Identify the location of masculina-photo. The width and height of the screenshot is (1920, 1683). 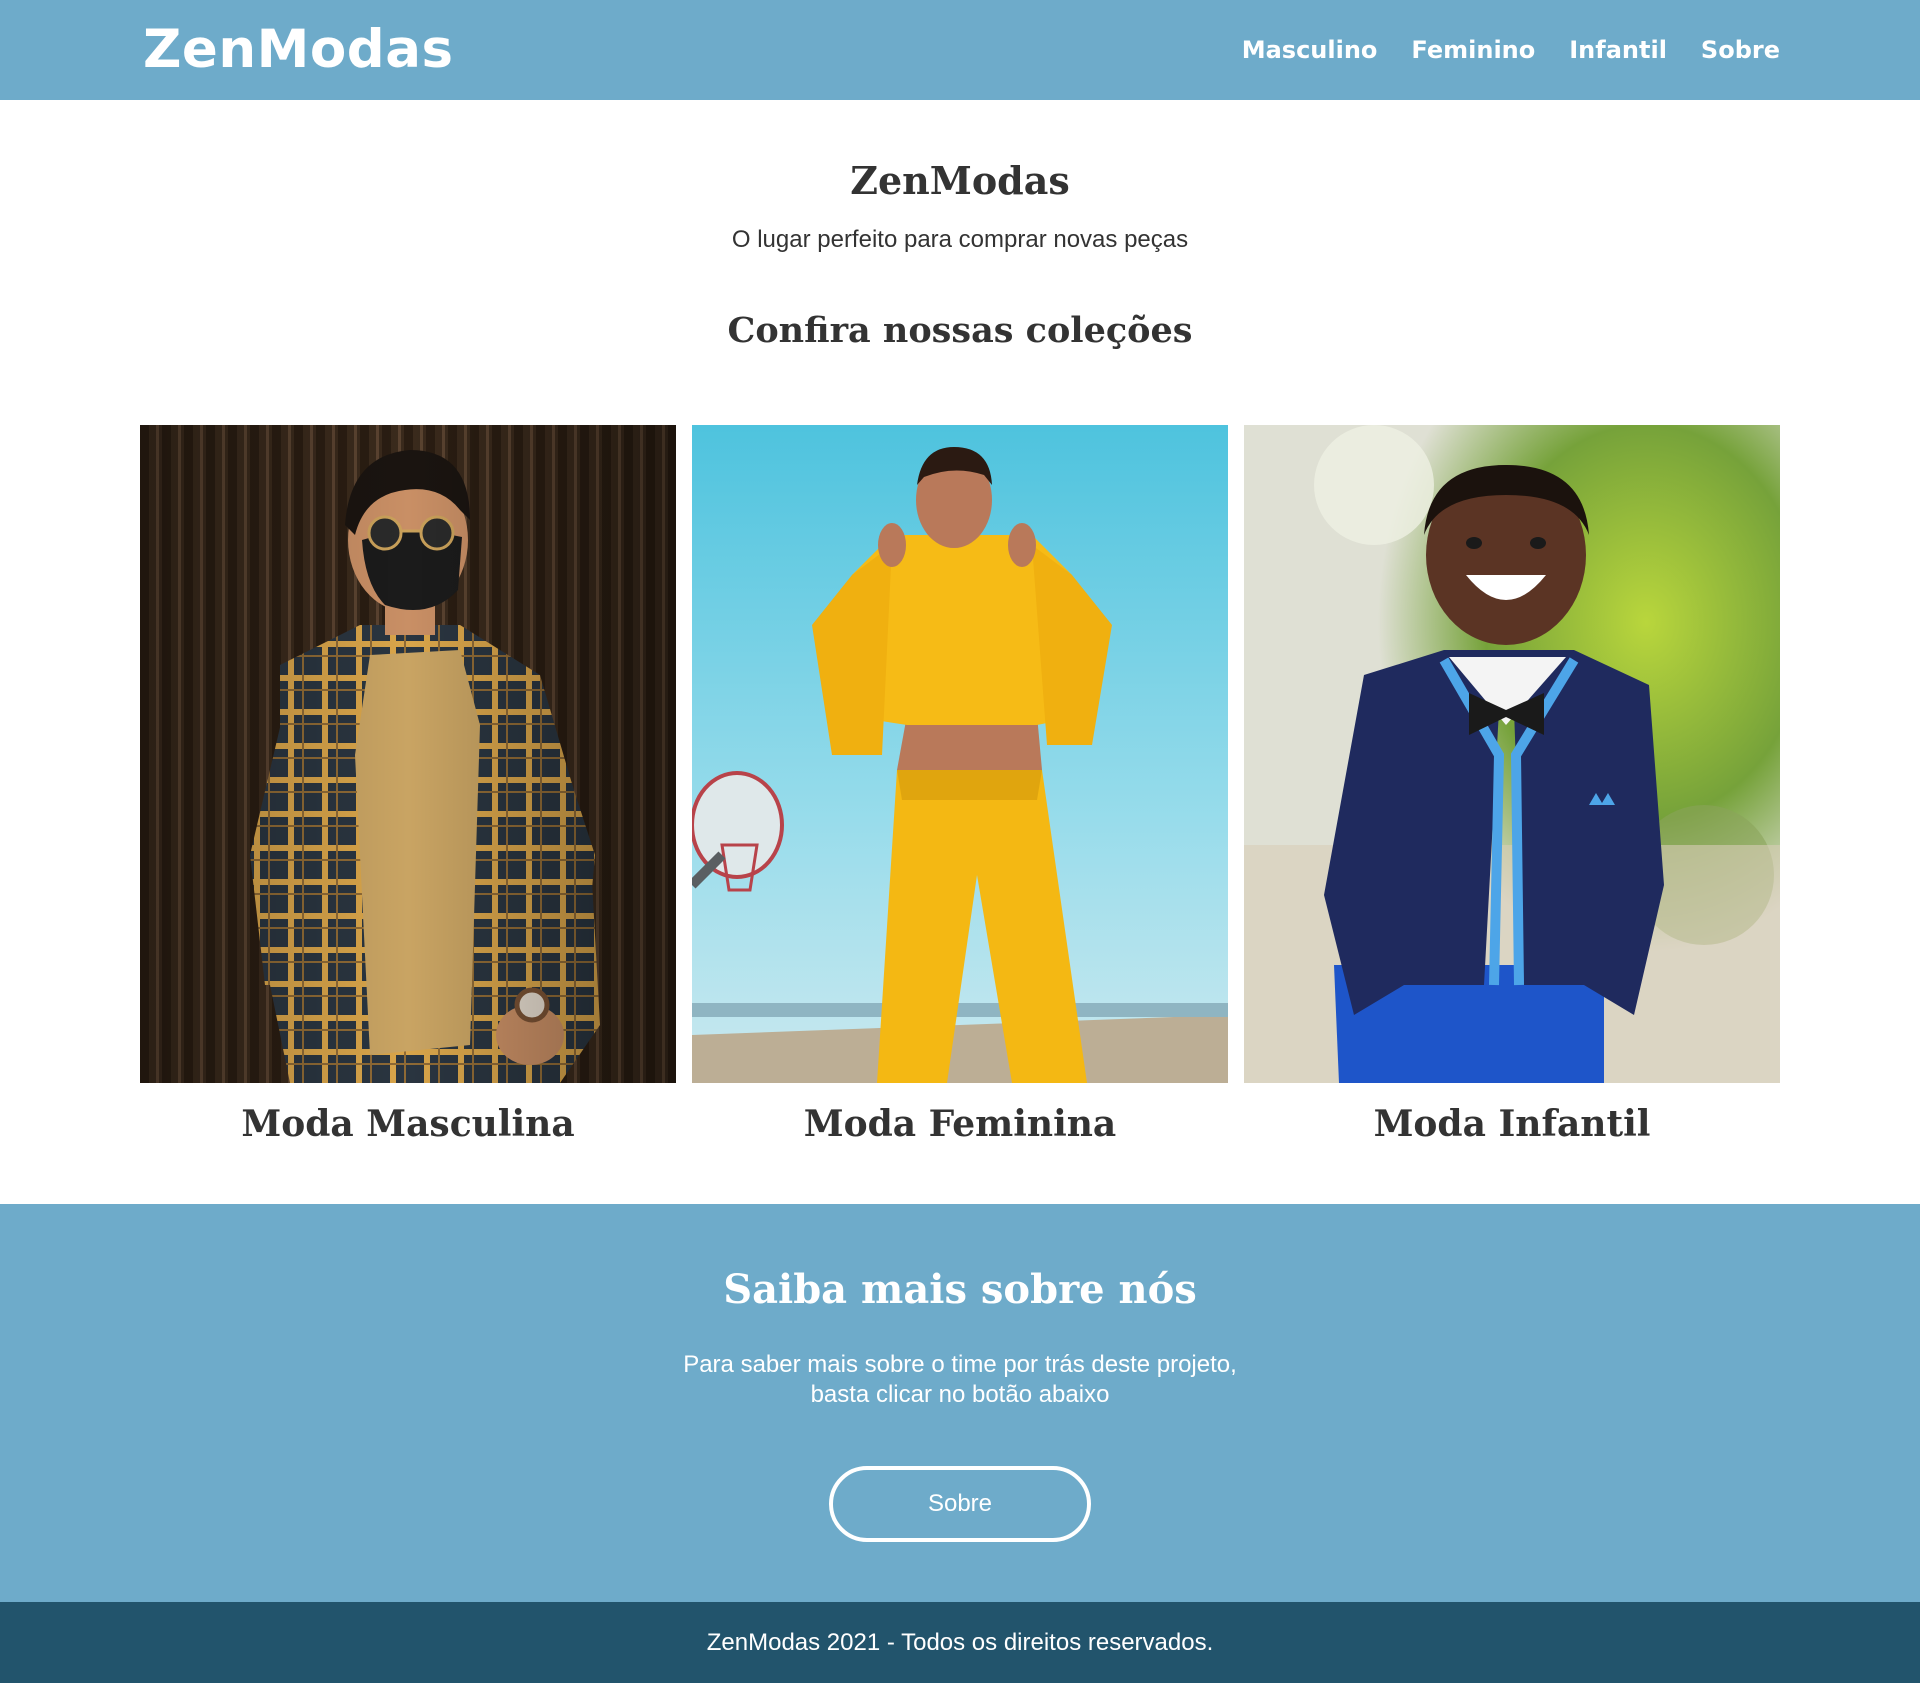
(408, 754).